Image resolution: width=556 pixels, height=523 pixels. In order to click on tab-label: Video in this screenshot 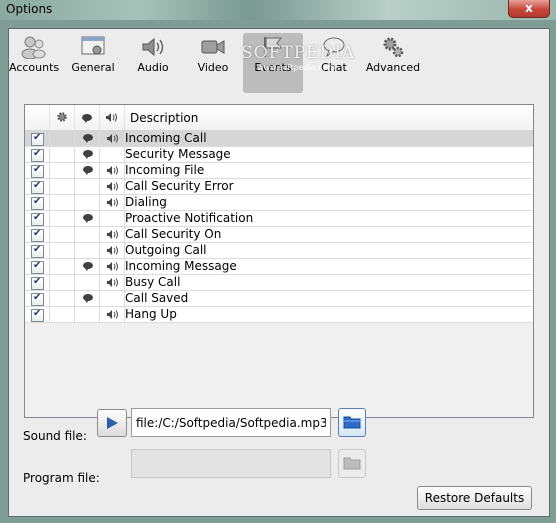, I will do `click(213, 67)`.